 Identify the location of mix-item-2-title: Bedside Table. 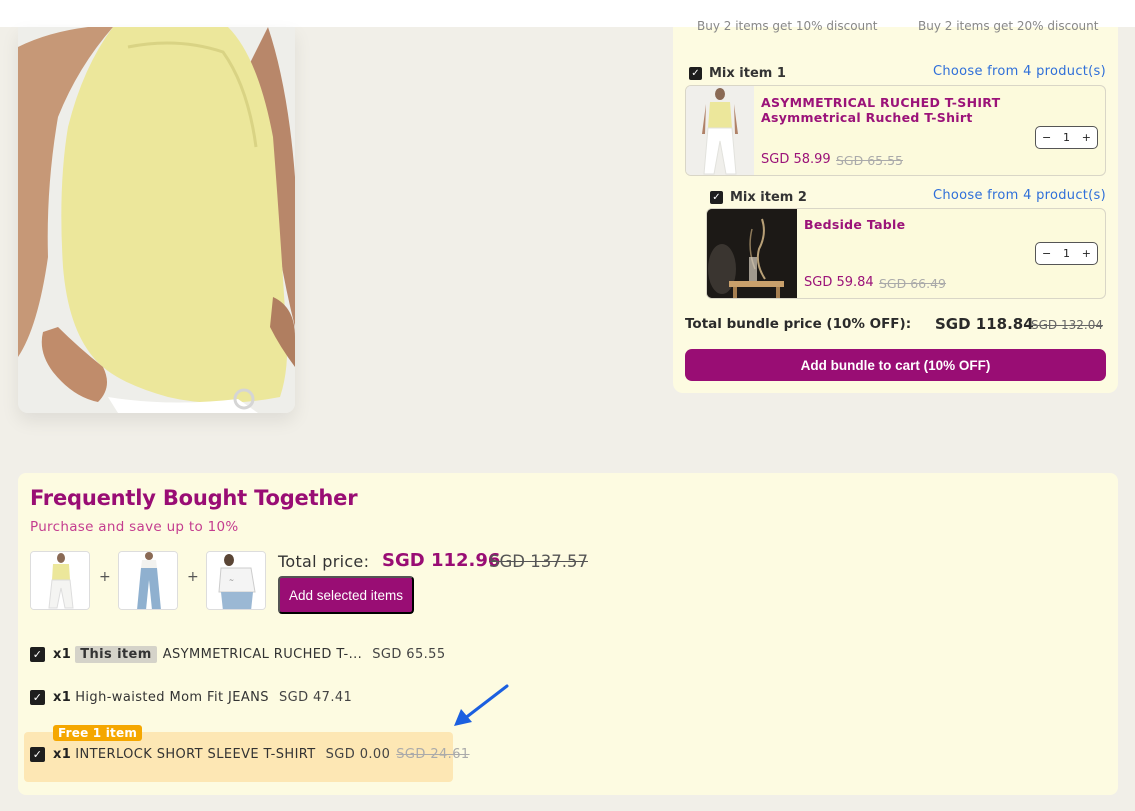
(854, 224).